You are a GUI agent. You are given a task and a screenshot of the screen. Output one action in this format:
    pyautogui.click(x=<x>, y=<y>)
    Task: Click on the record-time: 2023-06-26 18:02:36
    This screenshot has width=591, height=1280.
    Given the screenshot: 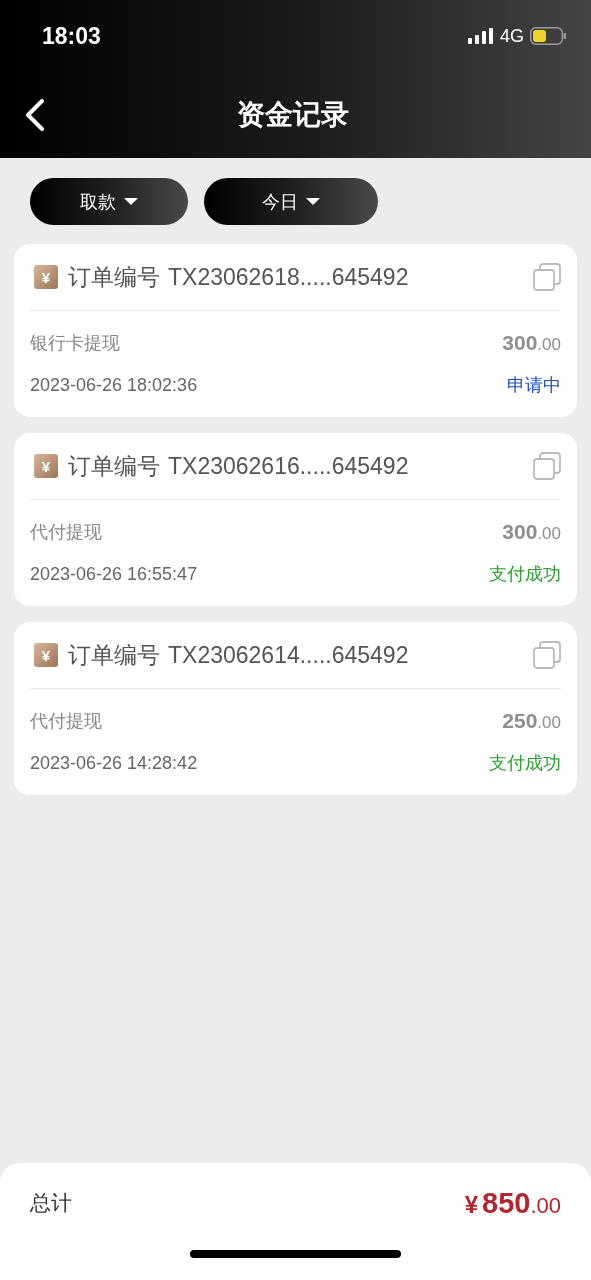 What is the action you would take?
    pyautogui.click(x=114, y=385)
    